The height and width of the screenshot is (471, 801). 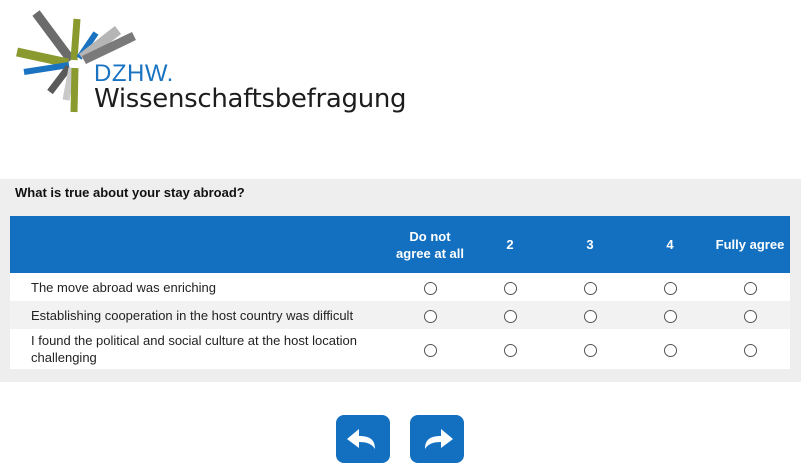 I want to click on matrix-header-row: Do not agree at all 2 3 4 Fully agree, so click(x=400, y=244).